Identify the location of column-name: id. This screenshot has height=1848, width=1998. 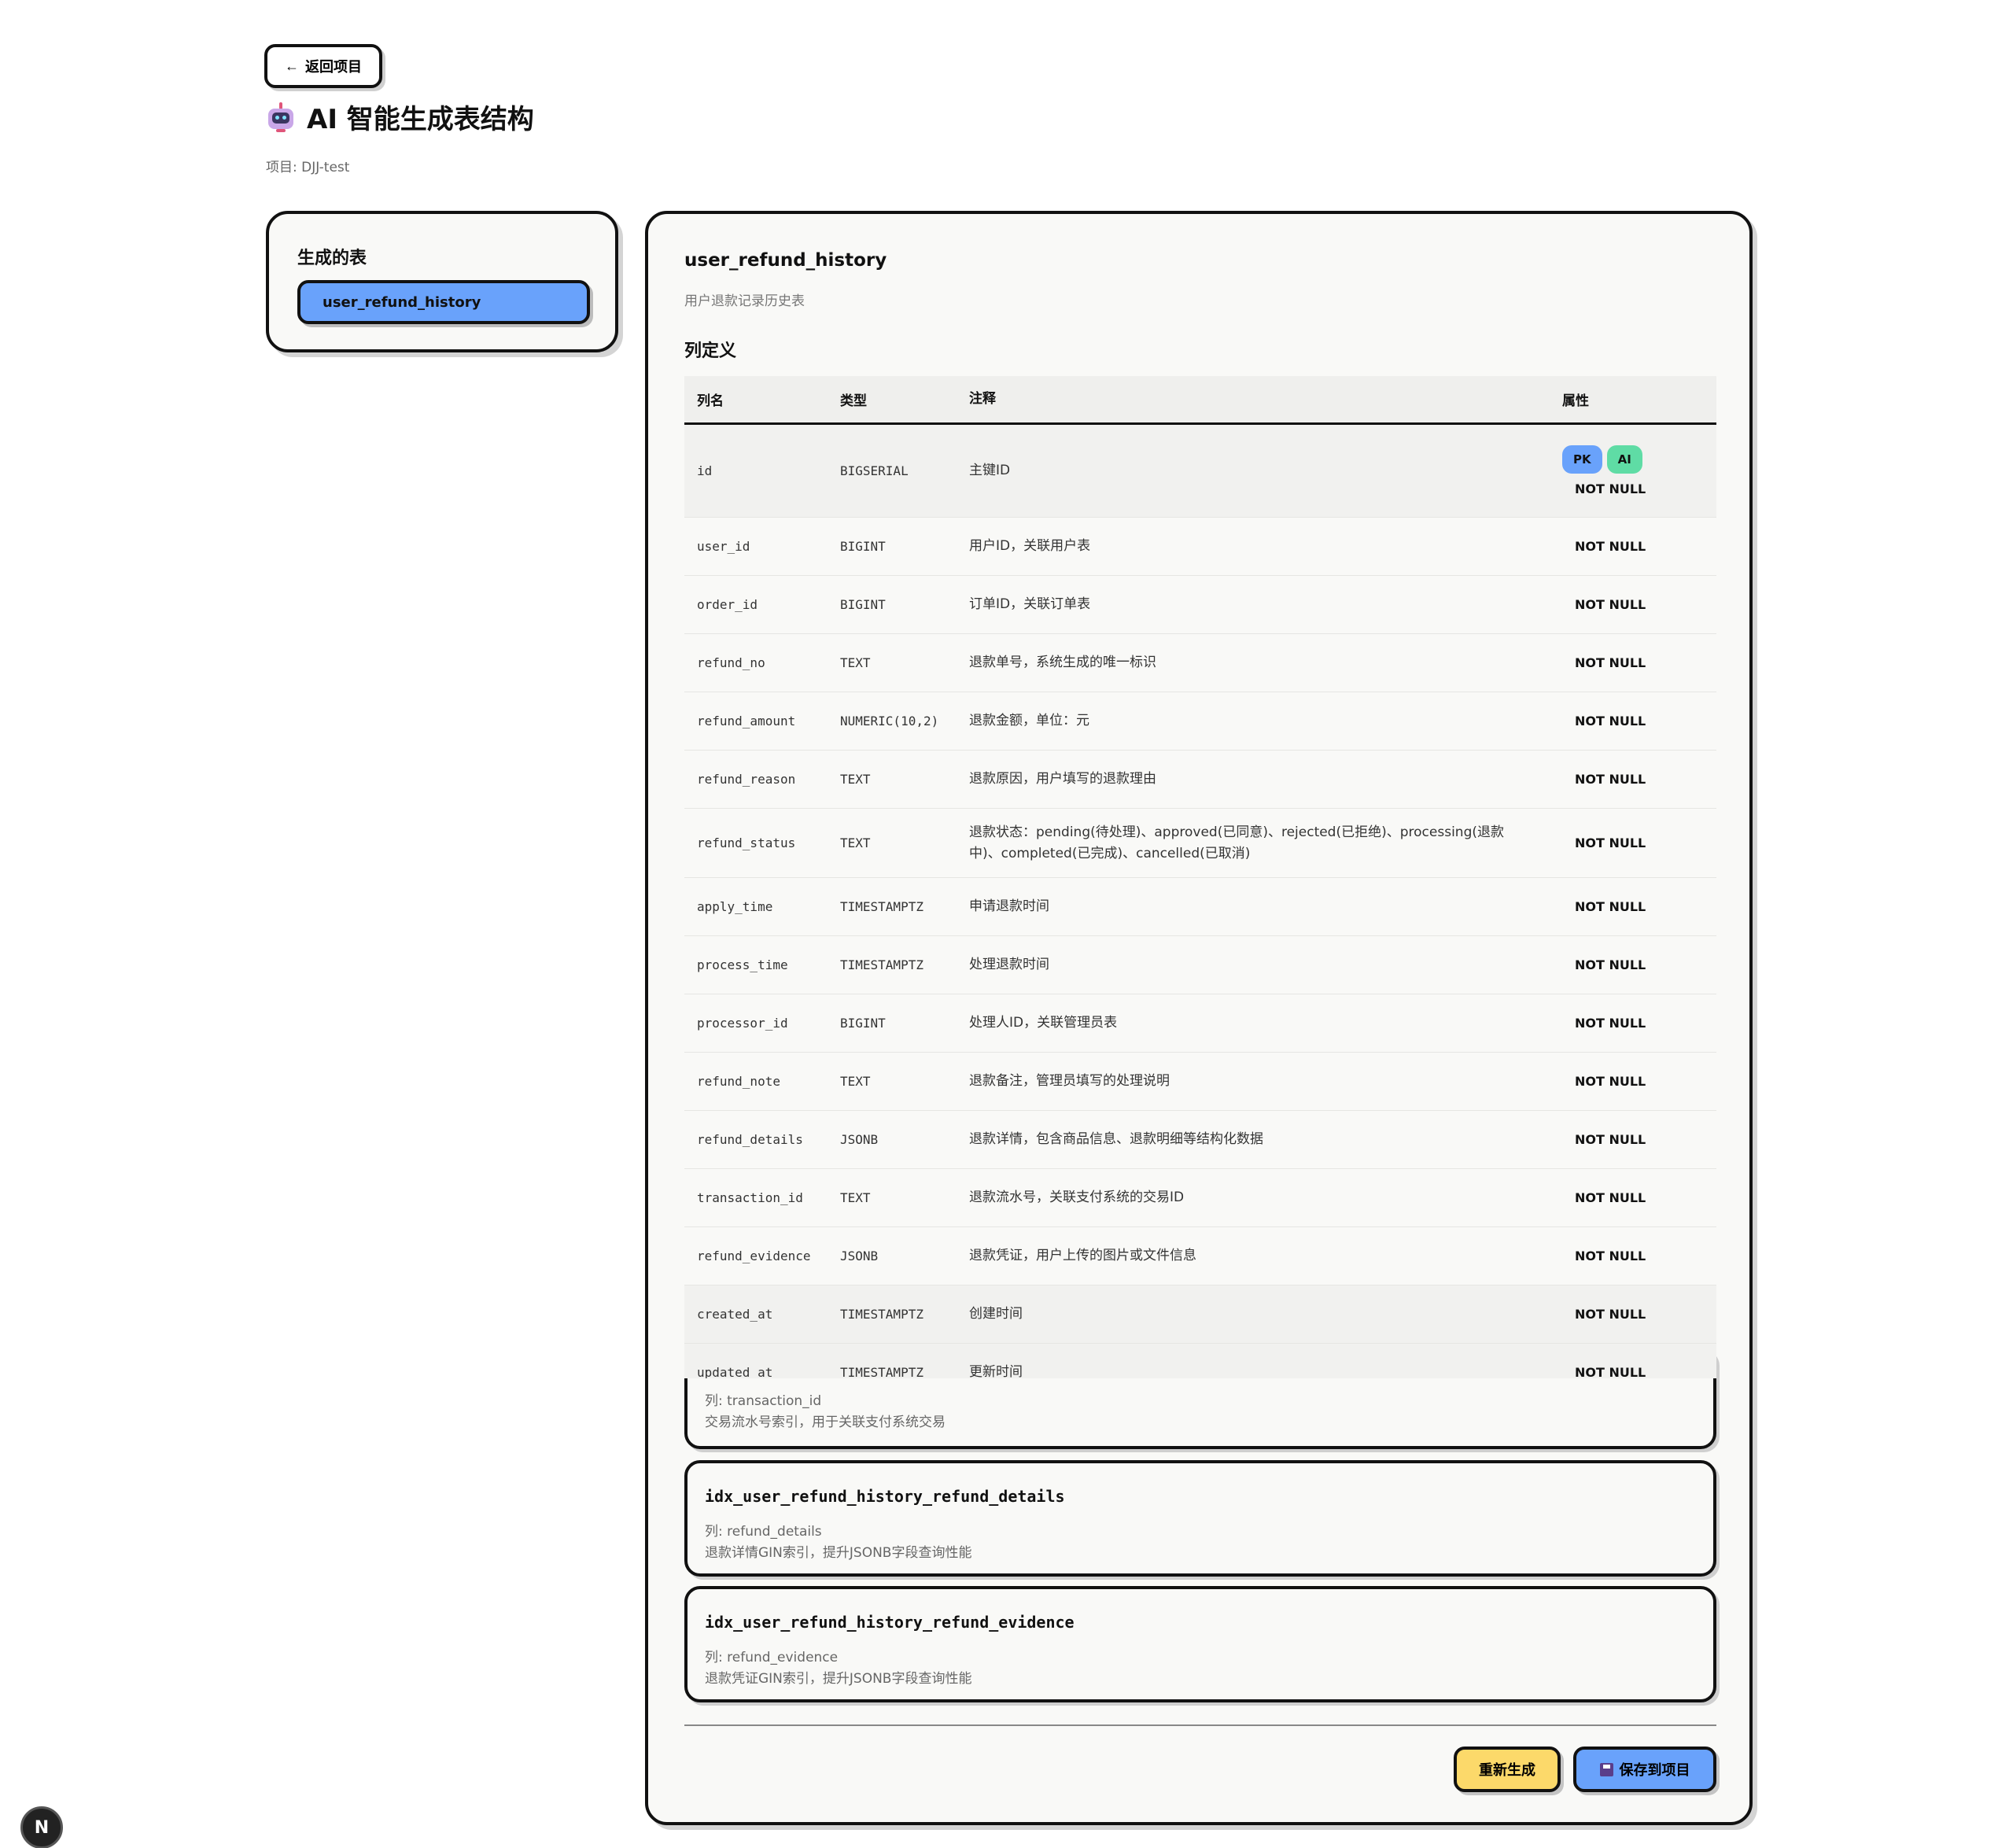
(705, 470).